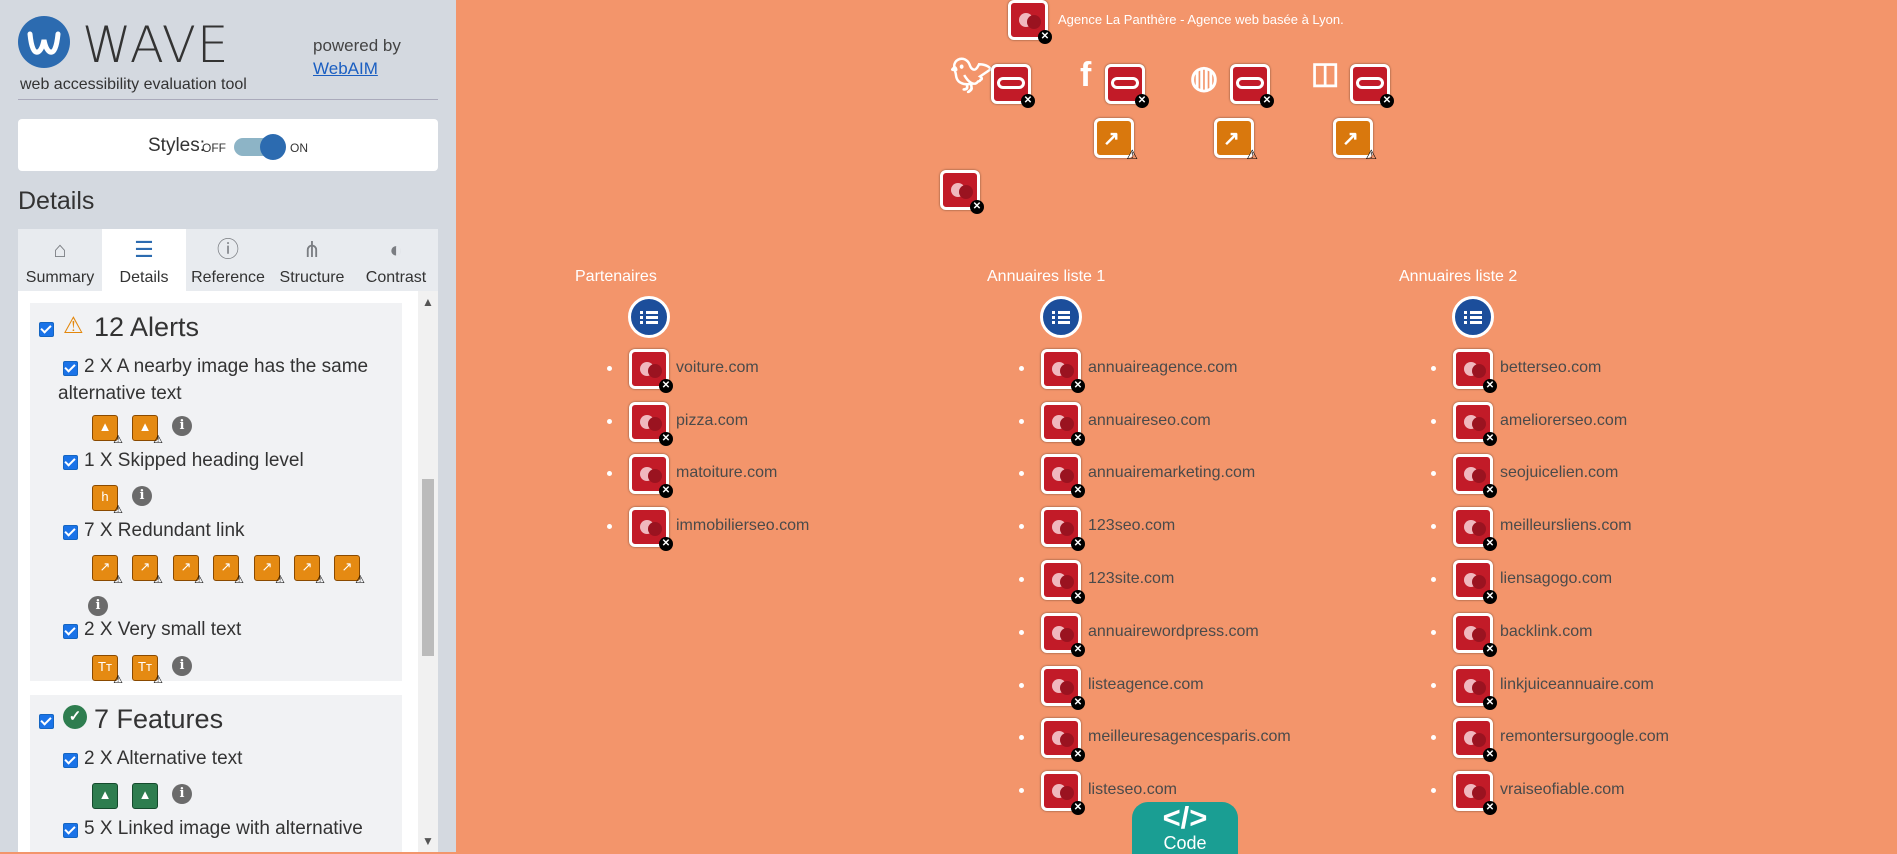  Describe the element at coordinates (1185, 827) in the screenshot. I see `code-button: </> Code` at that location.